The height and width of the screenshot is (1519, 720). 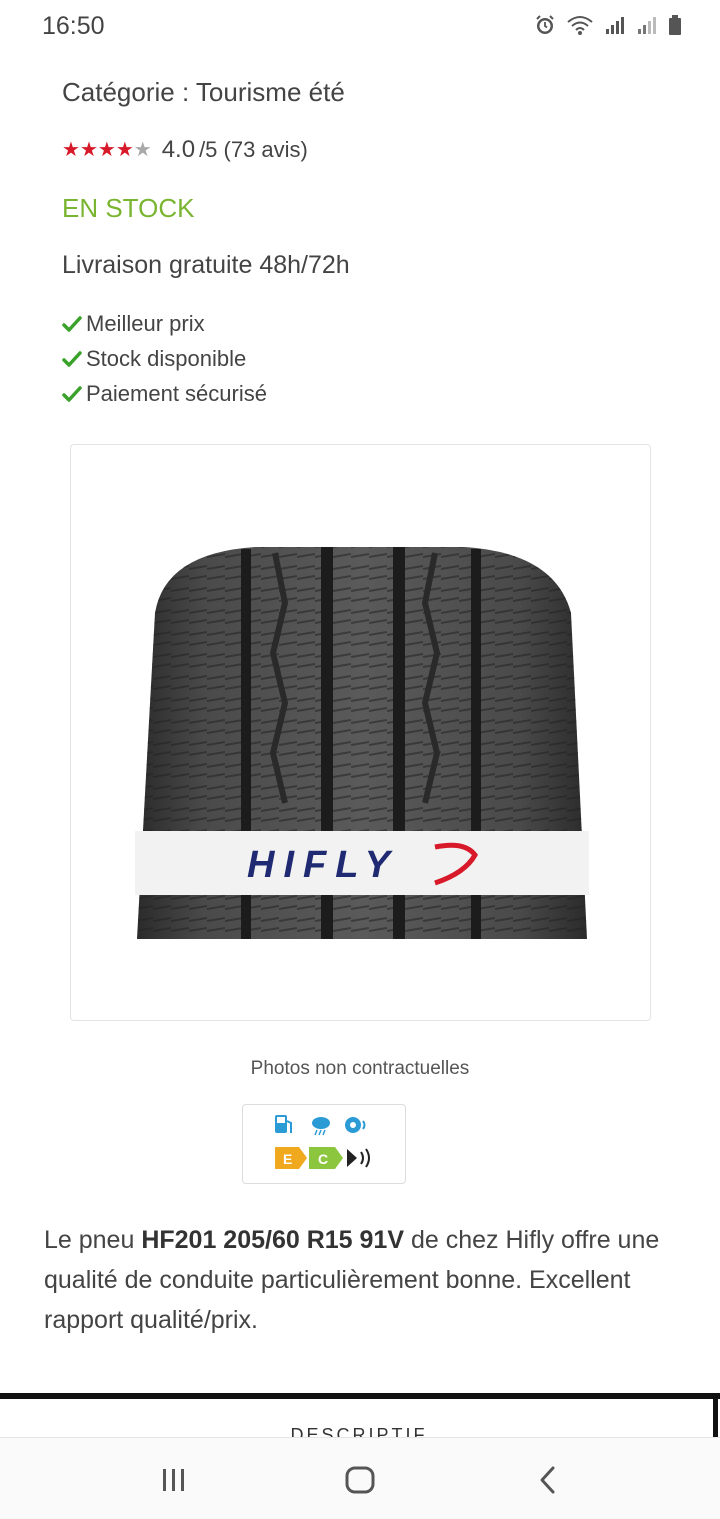 I want to click on stock-status: EN STOCK, so click(x=128, y=208).